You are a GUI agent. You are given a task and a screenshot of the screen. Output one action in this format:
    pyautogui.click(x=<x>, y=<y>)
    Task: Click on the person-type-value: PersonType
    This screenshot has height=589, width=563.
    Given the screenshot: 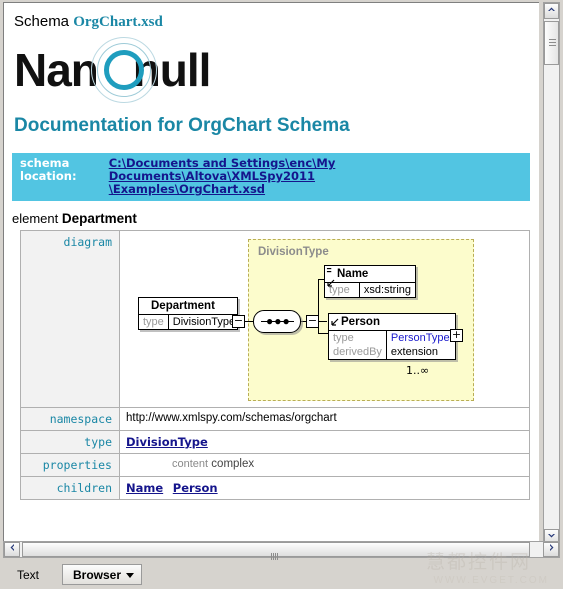 What is the action you would take?
    pyautogui.click(x=420, y=338)
    